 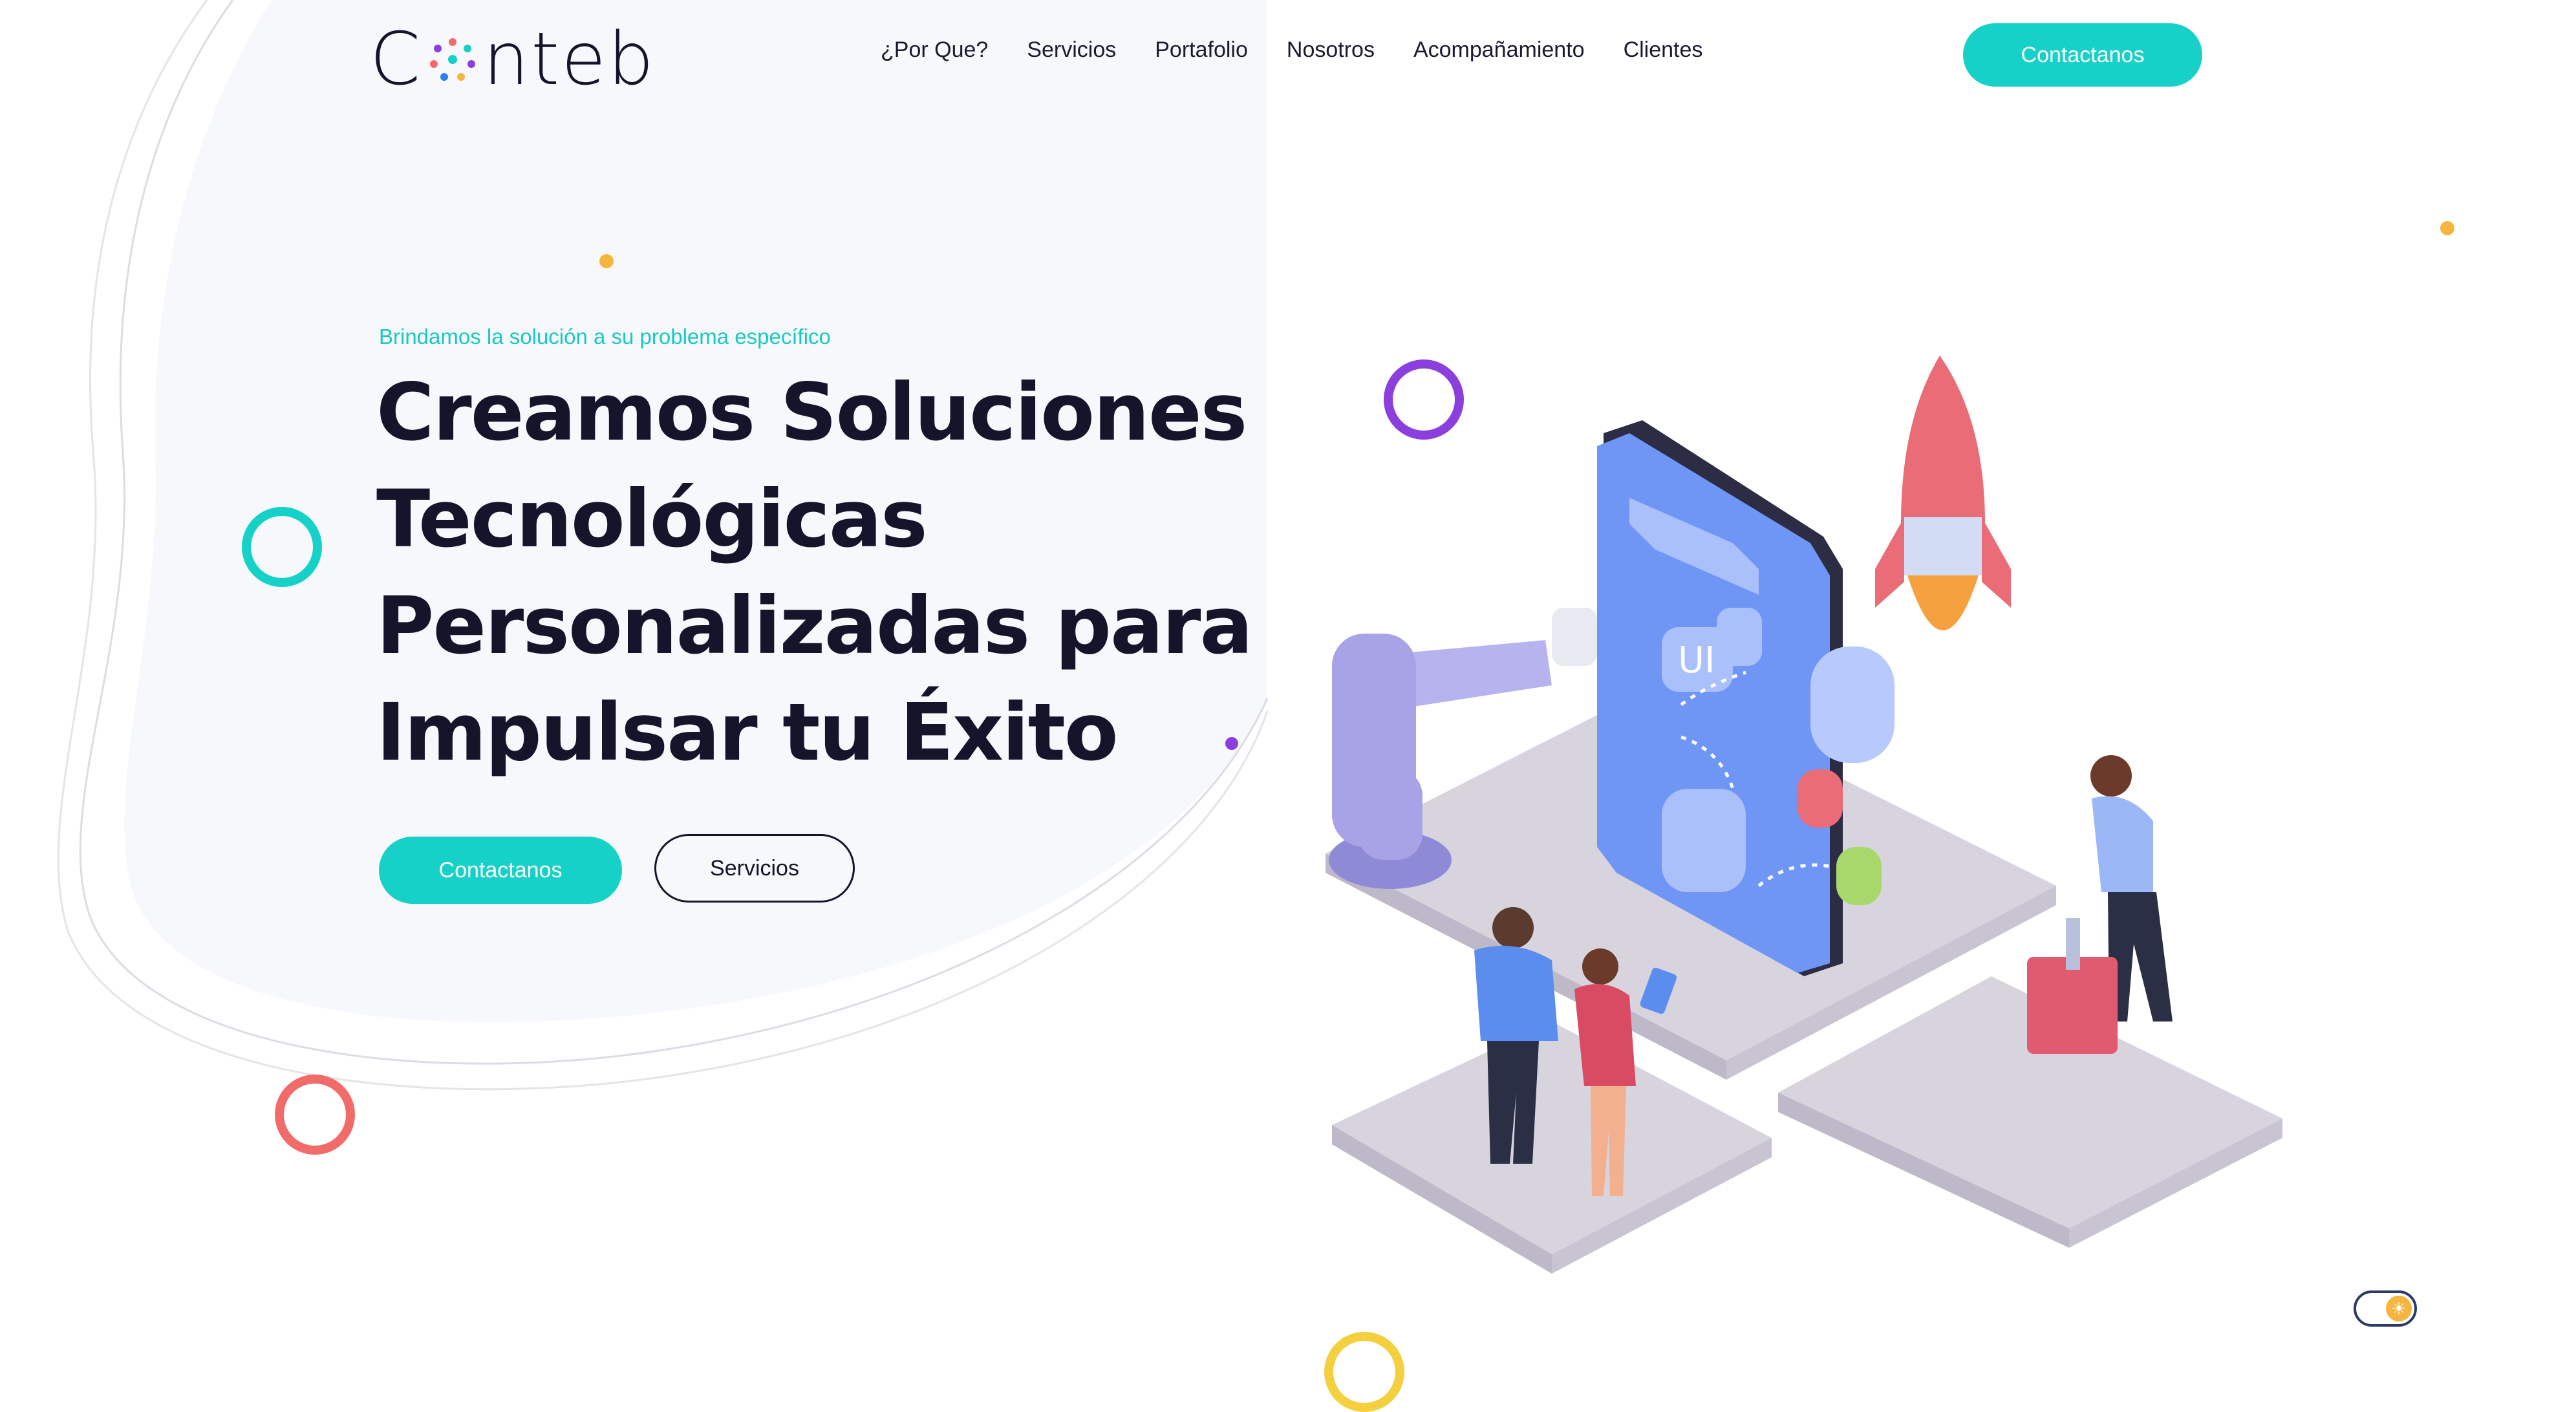 What do you see at coordinates (569, 60) in the screenshot?
I see `logo-text-right: nteb` at bounding box center [569, 60].